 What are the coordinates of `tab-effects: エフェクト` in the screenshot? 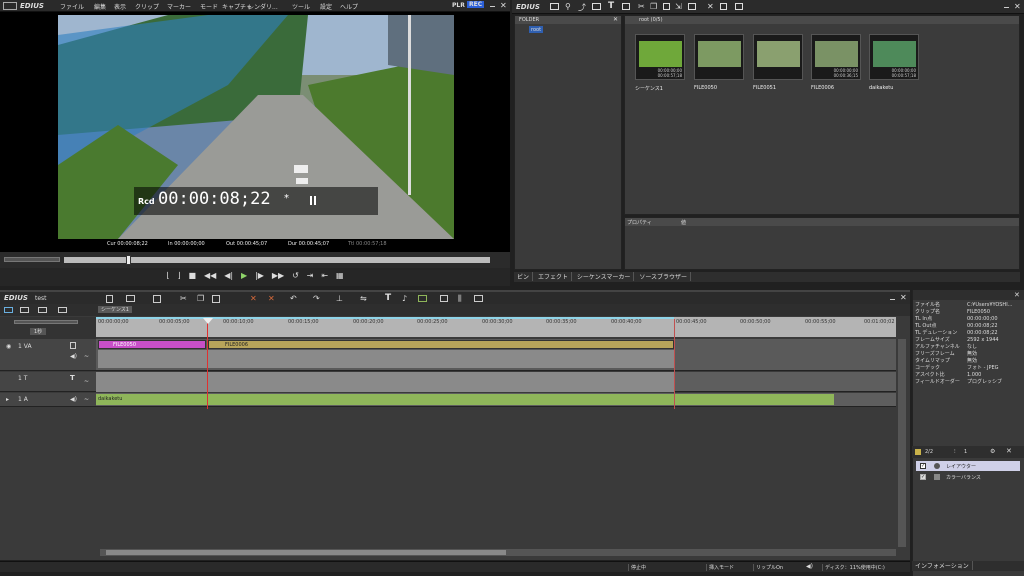 It's located at (553, 276).